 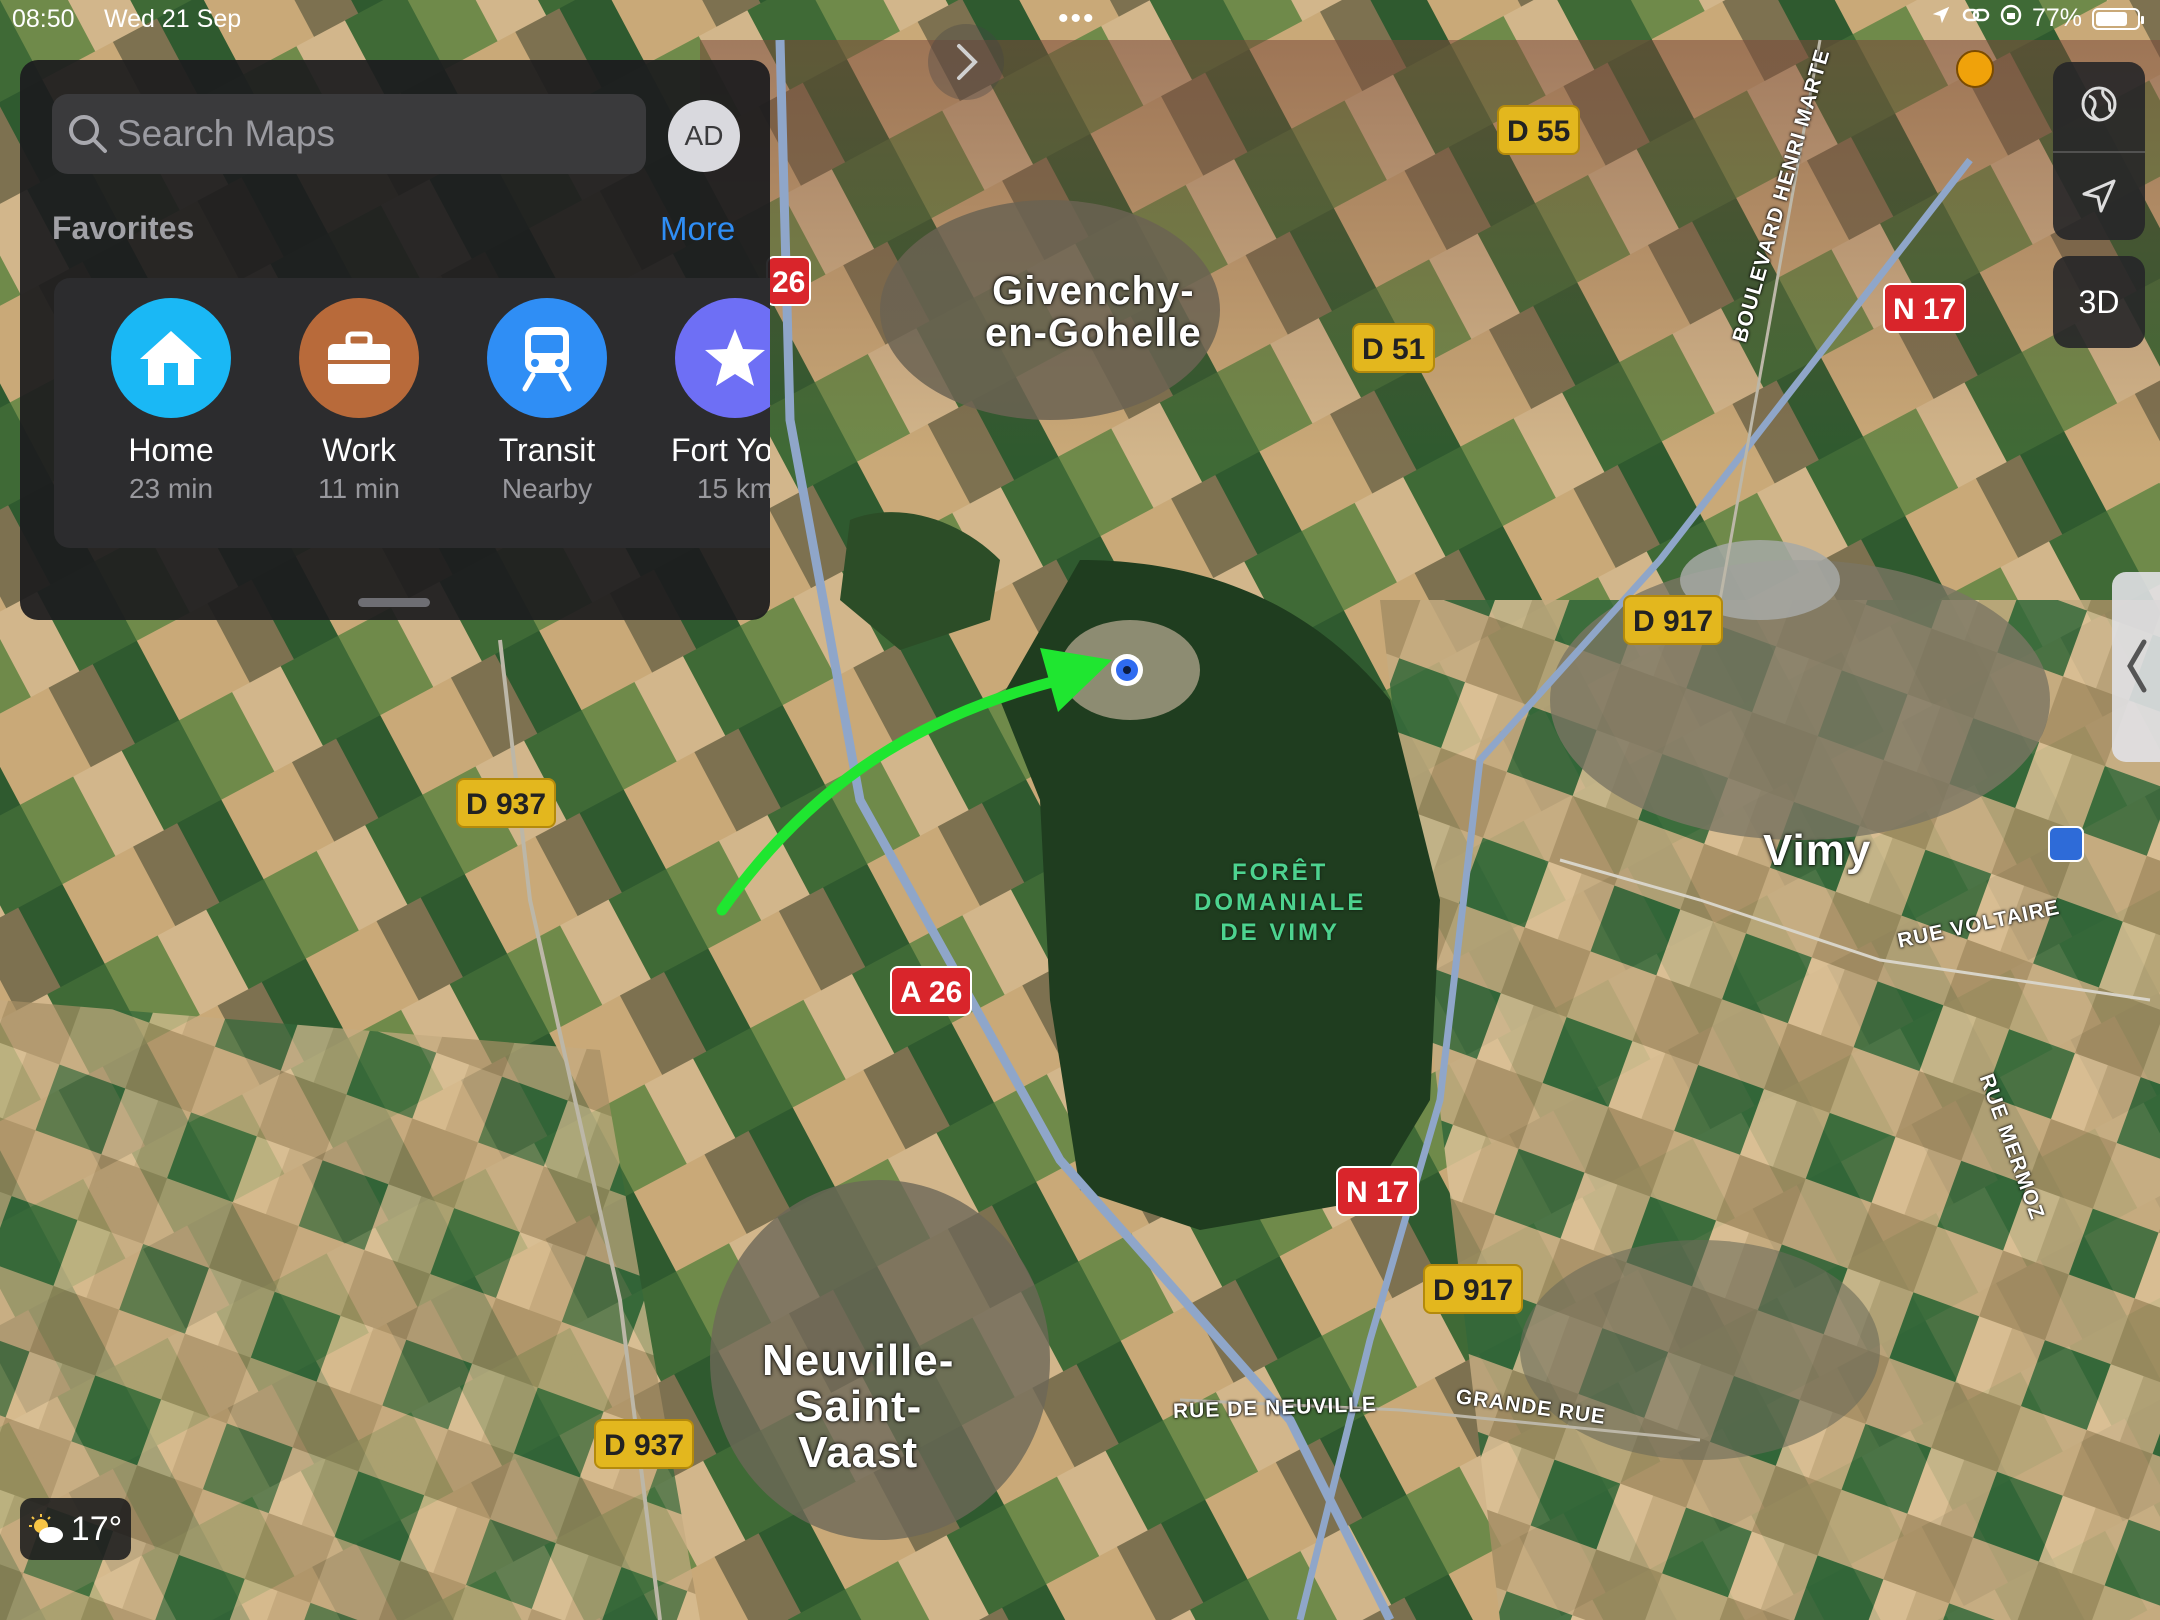 What do you see at coordinates (359, 450) in the screenshot?
I see `favorite-name: Work` at bounding box center [359, 450].